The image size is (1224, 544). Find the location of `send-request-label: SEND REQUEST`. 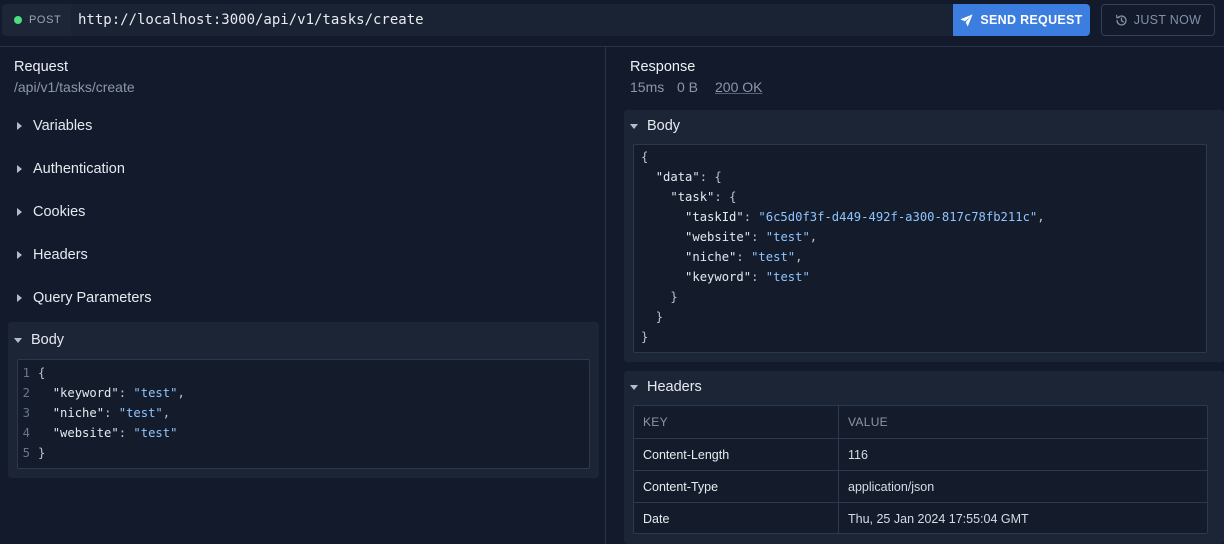

send-request-label: SEND REQUEST is located at coordinates (1031, 20).